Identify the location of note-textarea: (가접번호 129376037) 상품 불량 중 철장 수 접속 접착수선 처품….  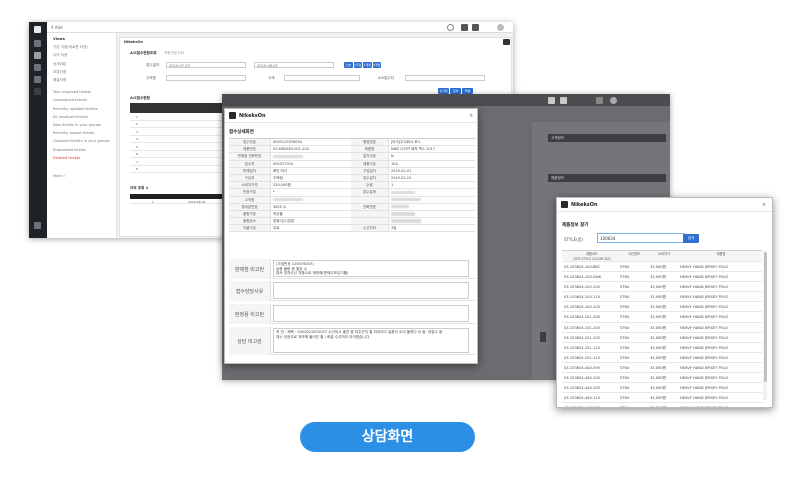
(371, 268).